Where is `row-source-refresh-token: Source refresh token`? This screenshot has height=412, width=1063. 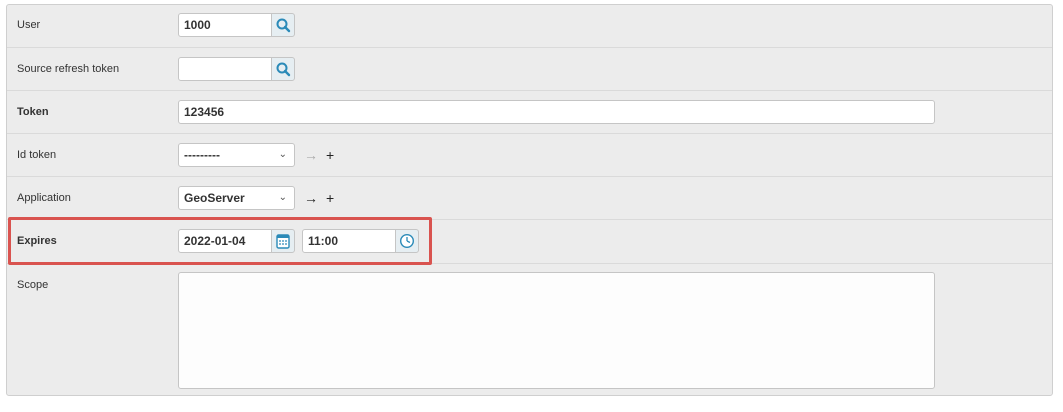 row-source-refresh-token: Source refresh token is located at coordinates (529, 69).